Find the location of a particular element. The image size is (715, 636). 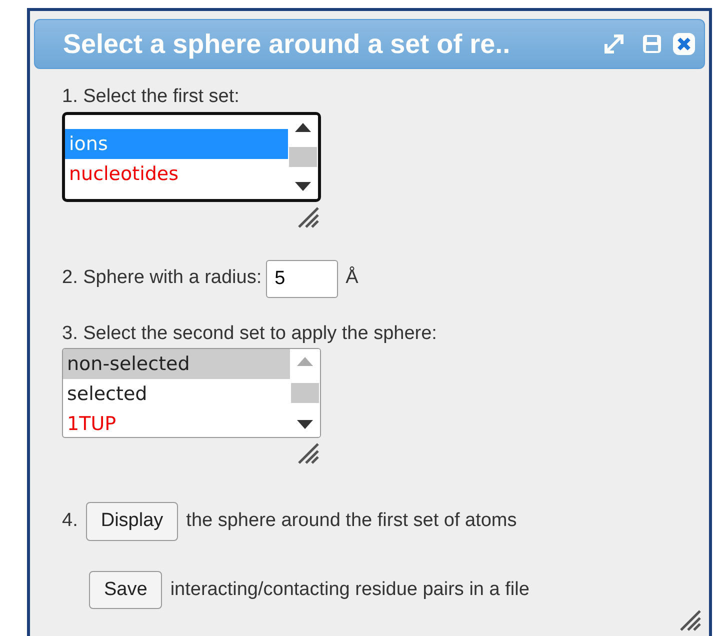

display-button: Display is located at coordinates (132, 521).